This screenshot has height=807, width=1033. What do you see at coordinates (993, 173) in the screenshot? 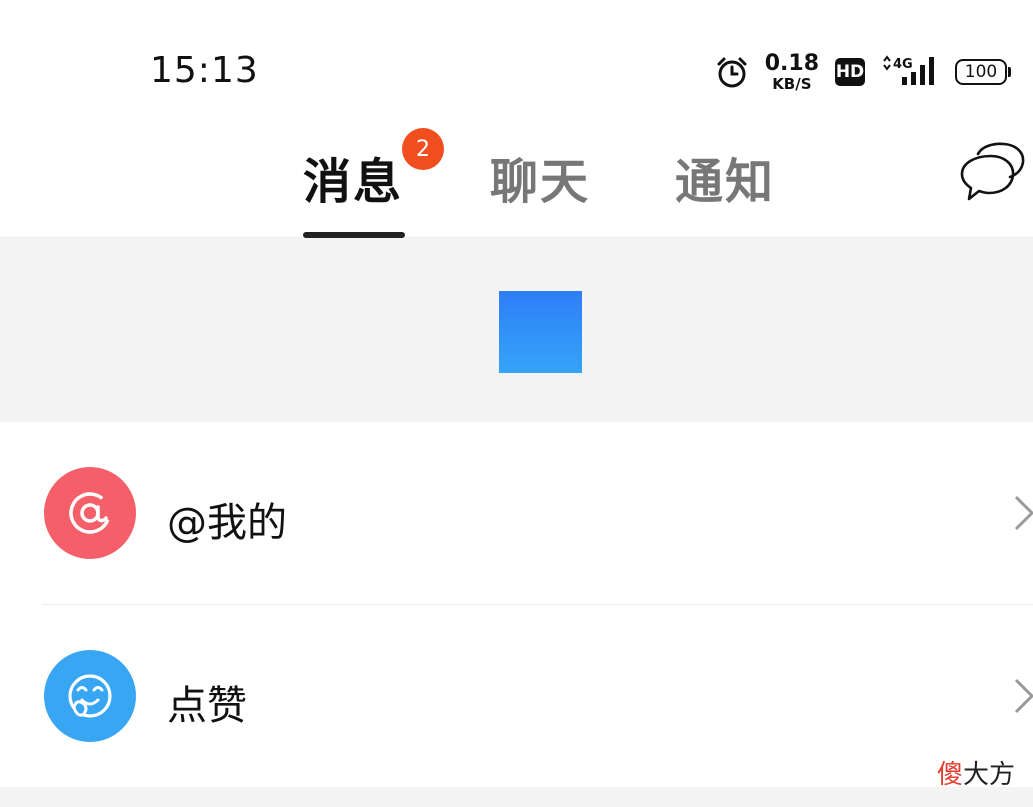
I see `chat-bubbles-icon` at bounding box center [993, 173].